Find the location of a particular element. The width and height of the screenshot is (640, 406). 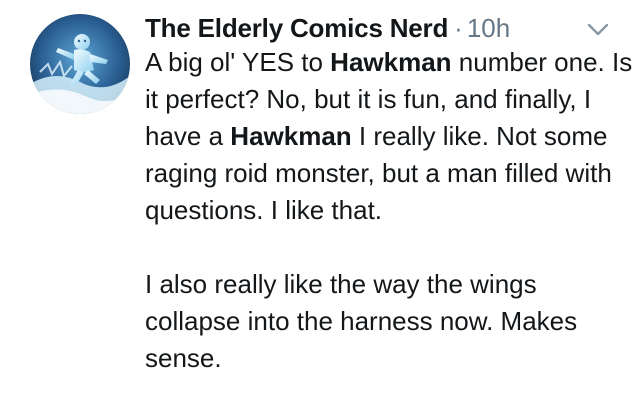

avatar is located at coordinates (80, 64).